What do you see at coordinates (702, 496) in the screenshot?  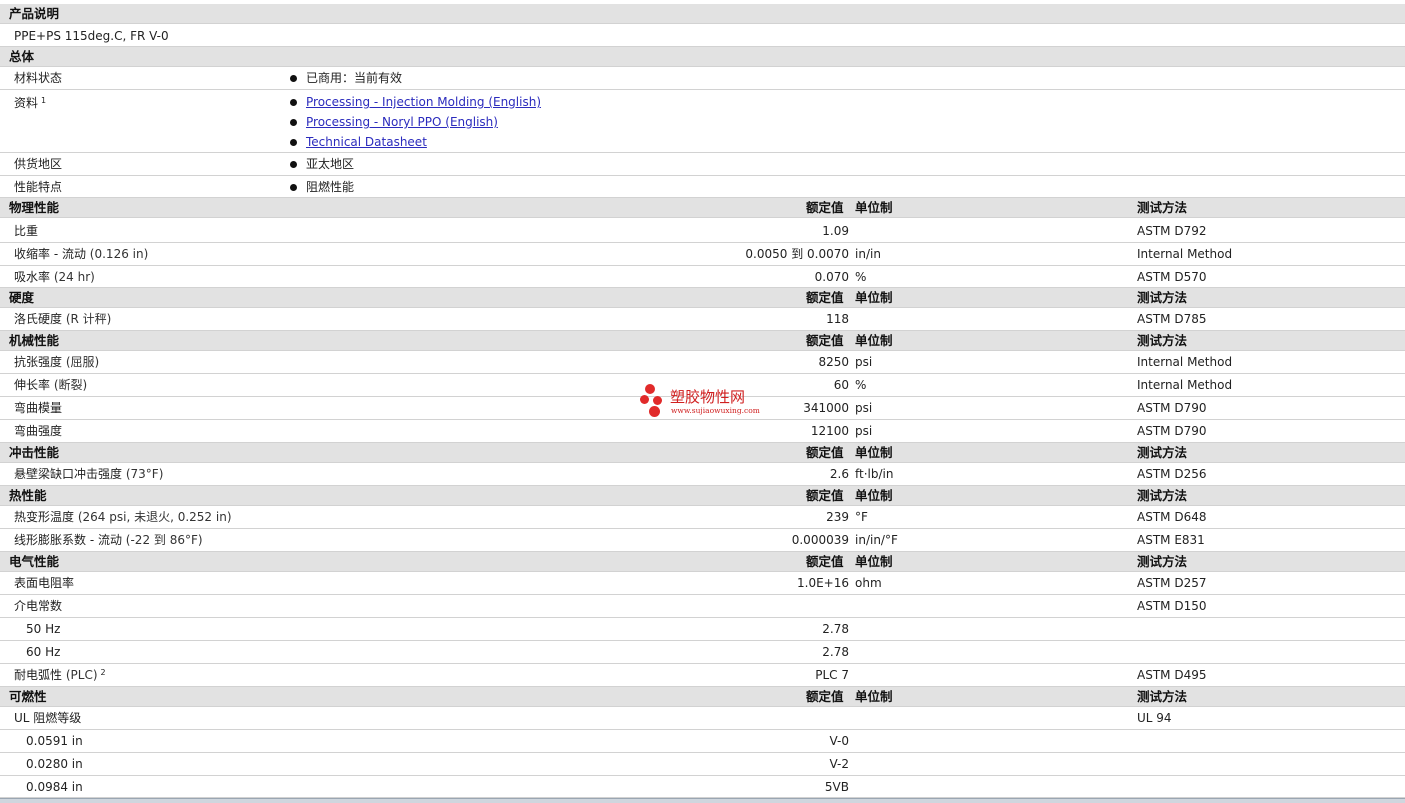 I see `section-header-thermal: 热性能 额定值 单位制 测试方法` at bounding box center [702, 496].